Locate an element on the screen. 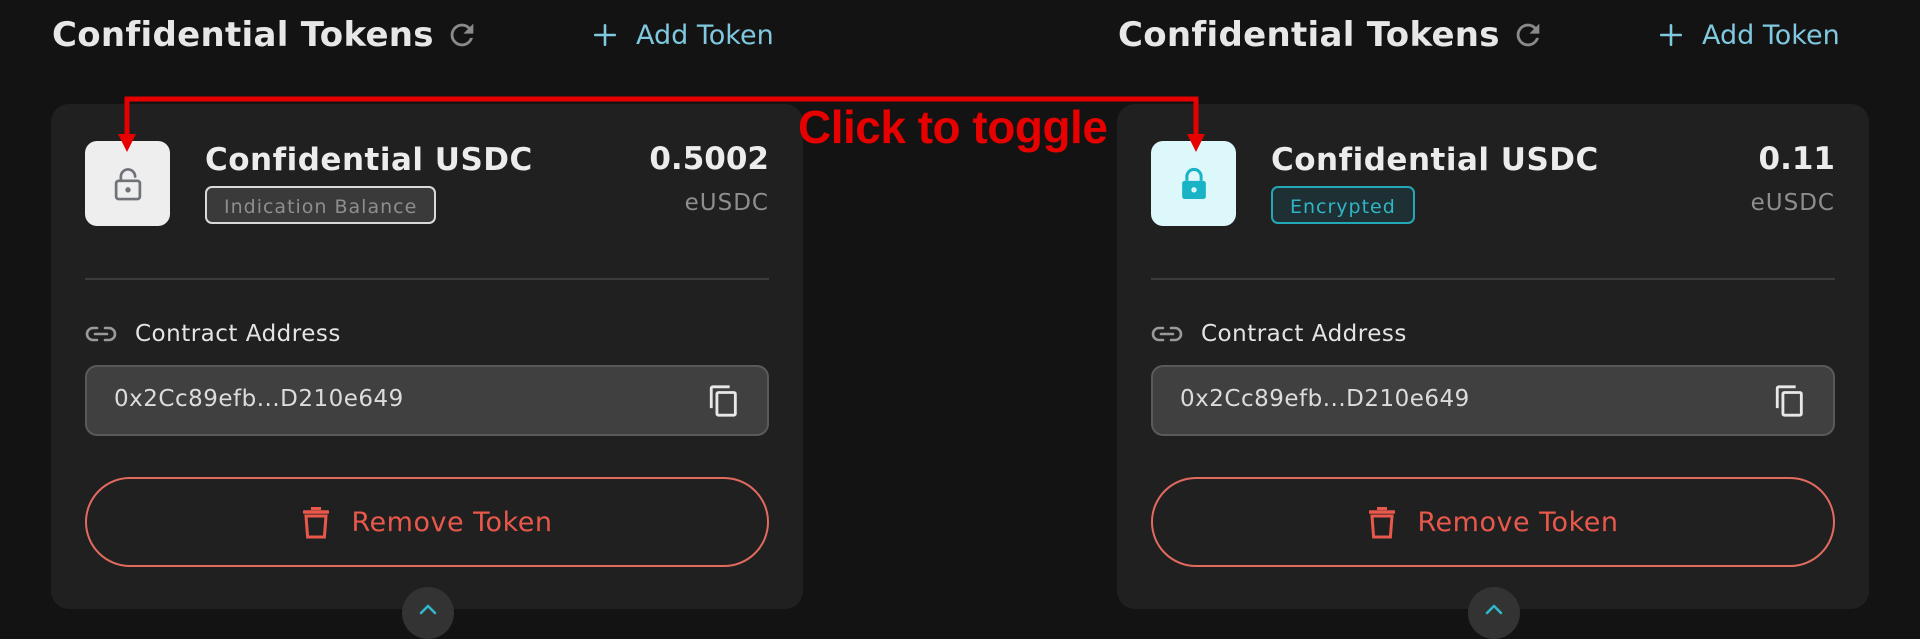 The height and width of the screenshot is (639, 1920). lock-icon is located at coordinates (1193, 183).